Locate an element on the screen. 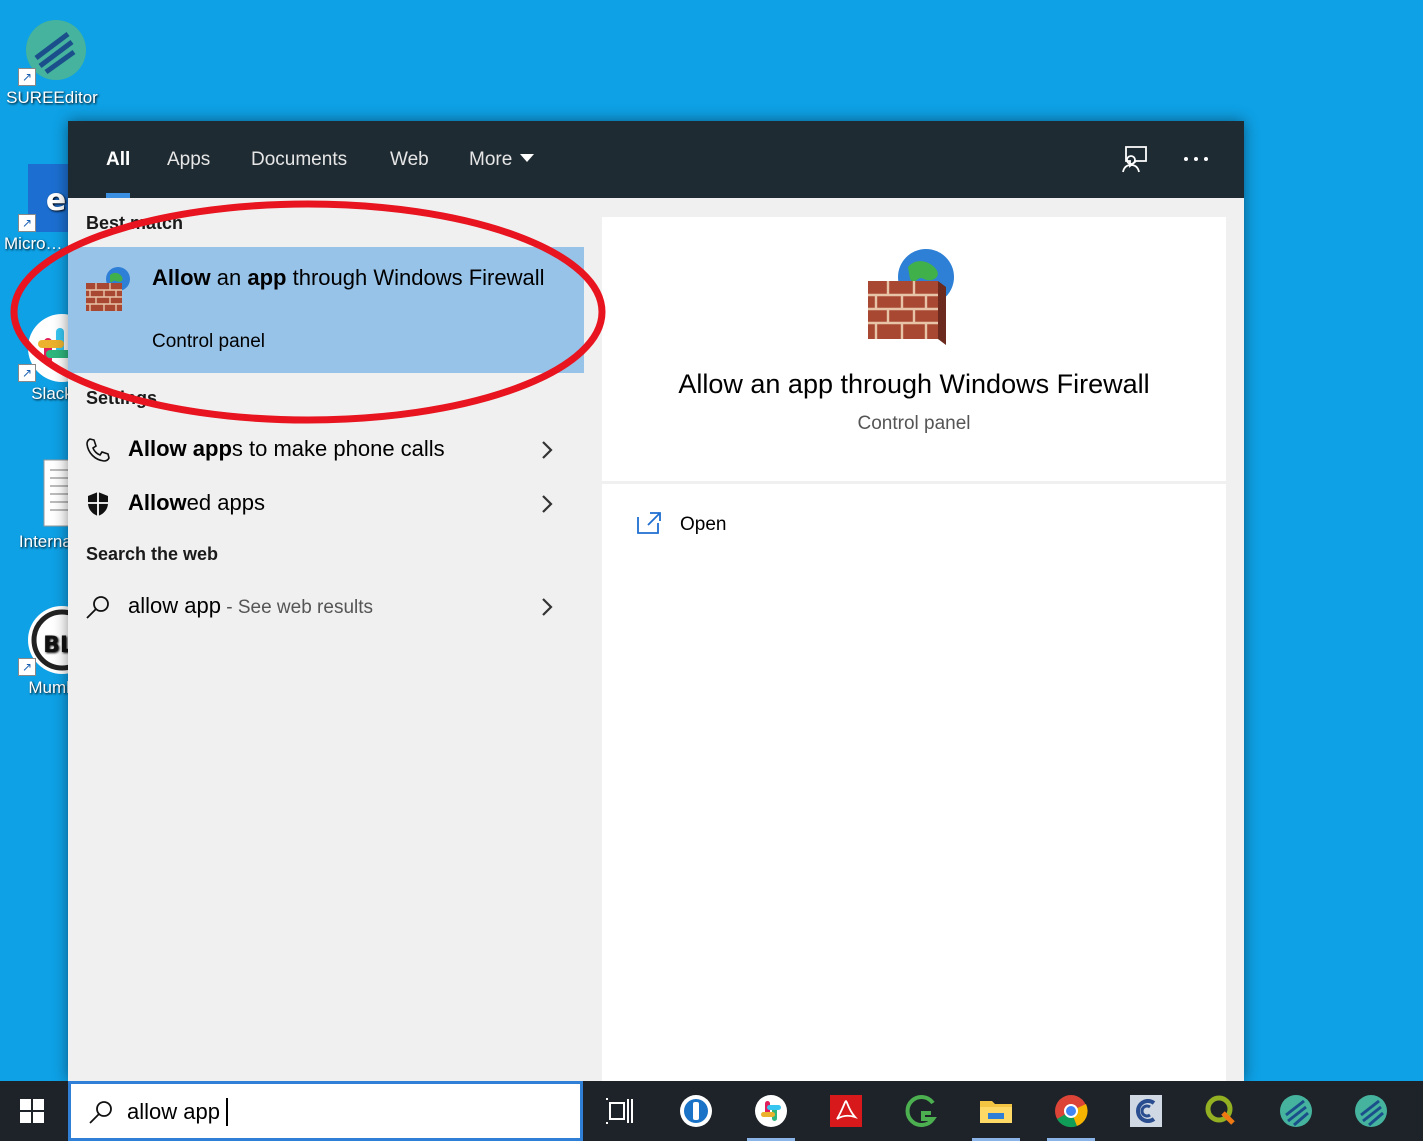 Image resolution: width=1423 pixels, height=1141 pixels. section-best-match: Best match is located at coordinates (135, 223).